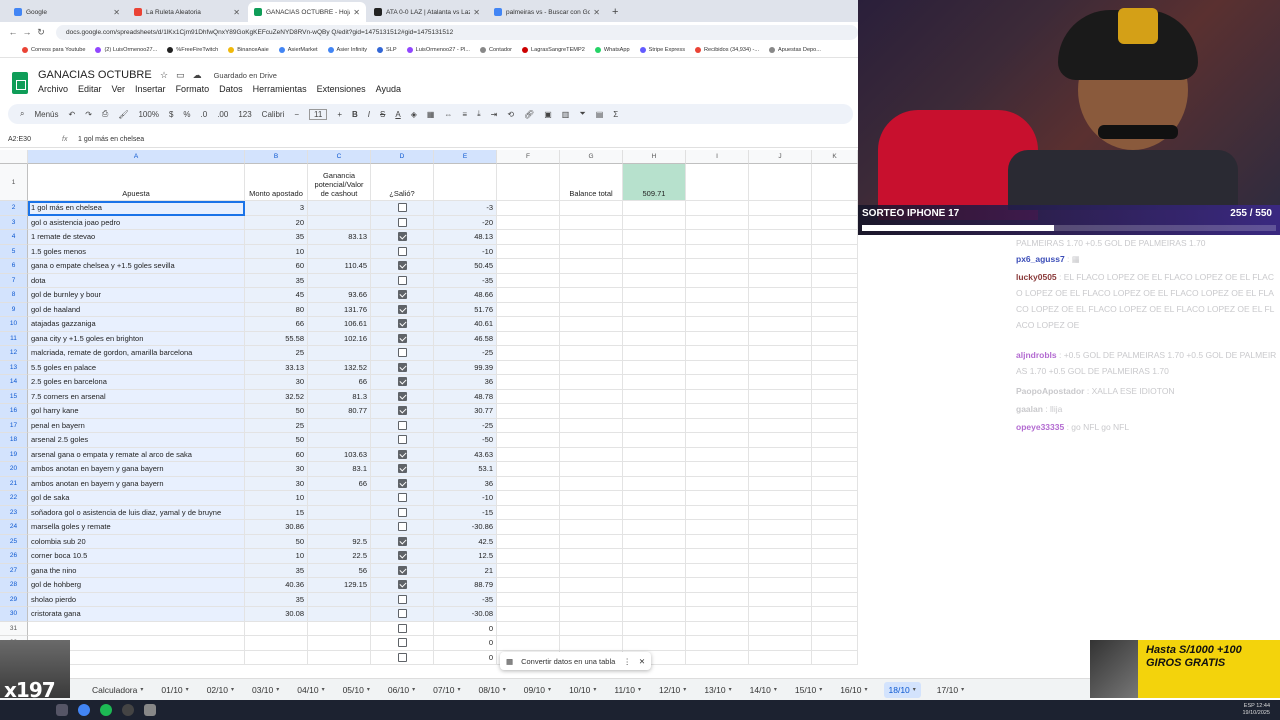  What do you see at coordinates (276, 527) in the screenshot?
I see `cell-monto: 30.86` at bounding box center [276, 527].